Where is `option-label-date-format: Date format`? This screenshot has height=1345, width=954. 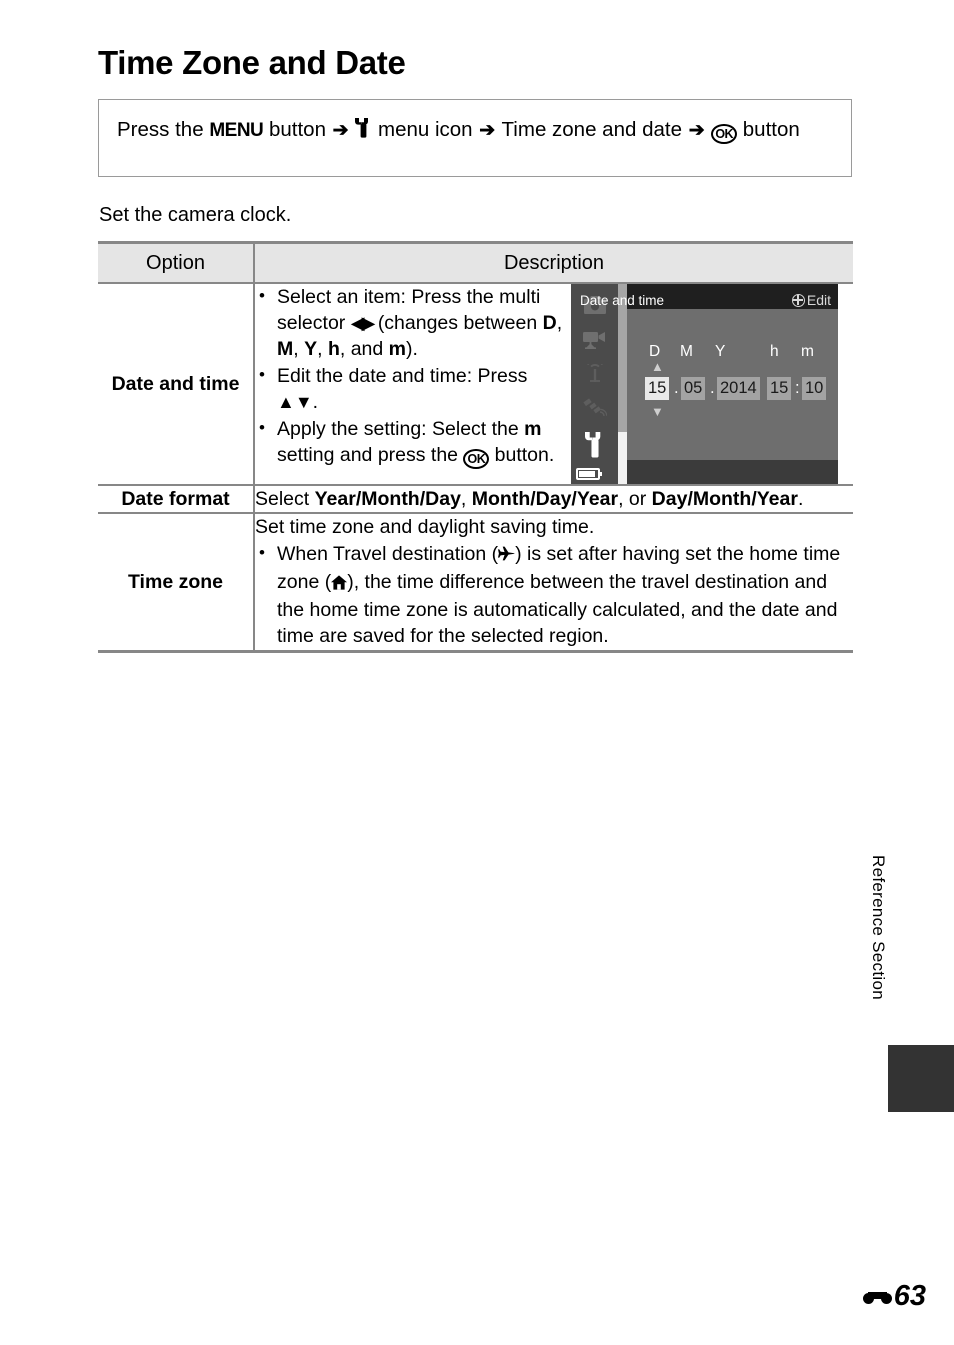 option-label-date-format: Date format is located at coordinates (176, 499).